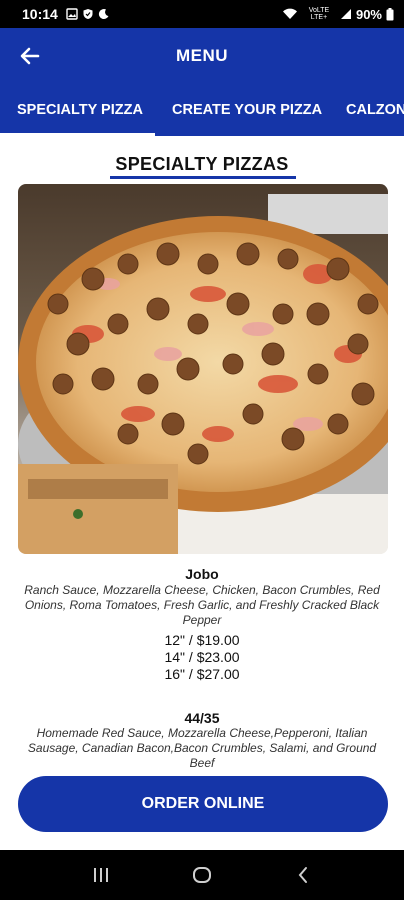 The image size is (404, 900). I want to click on tab-create-your-pizza: CREATE YOUR PIZZA, so click(241, 110).